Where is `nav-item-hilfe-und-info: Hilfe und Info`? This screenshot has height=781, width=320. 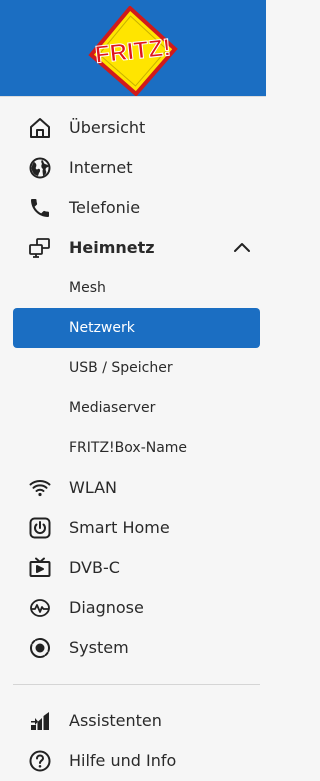
nav-item-hilfe-und-info: Hilfe und Info is located at coordinates (133, 761).